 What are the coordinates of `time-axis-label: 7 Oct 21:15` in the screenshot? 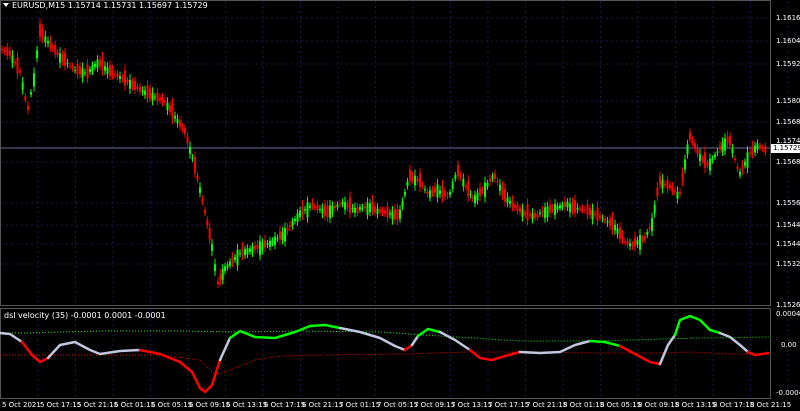 It's located at (547, 405).